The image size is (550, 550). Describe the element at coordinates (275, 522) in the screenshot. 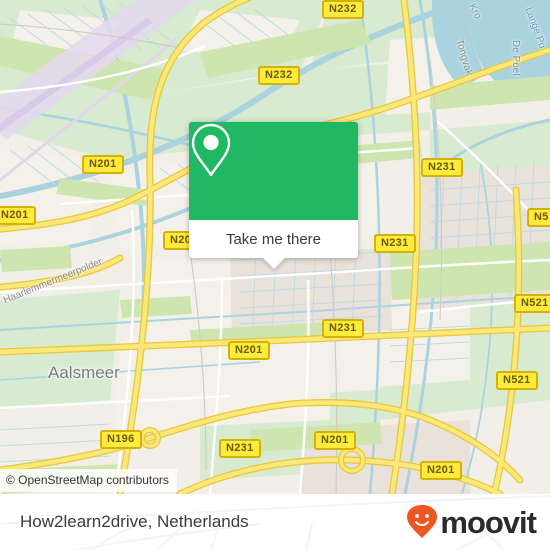

I see `footer-bar: How2learn2drive, Netherlands moovit` at that location.